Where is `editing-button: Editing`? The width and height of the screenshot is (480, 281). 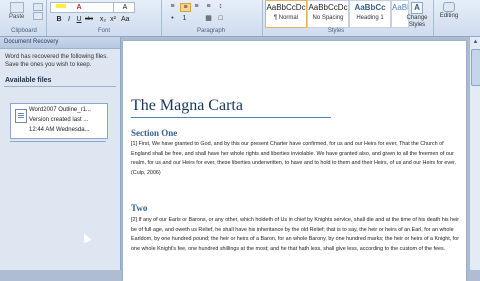 editing-button: Editing is located at coordinates (449, 9).